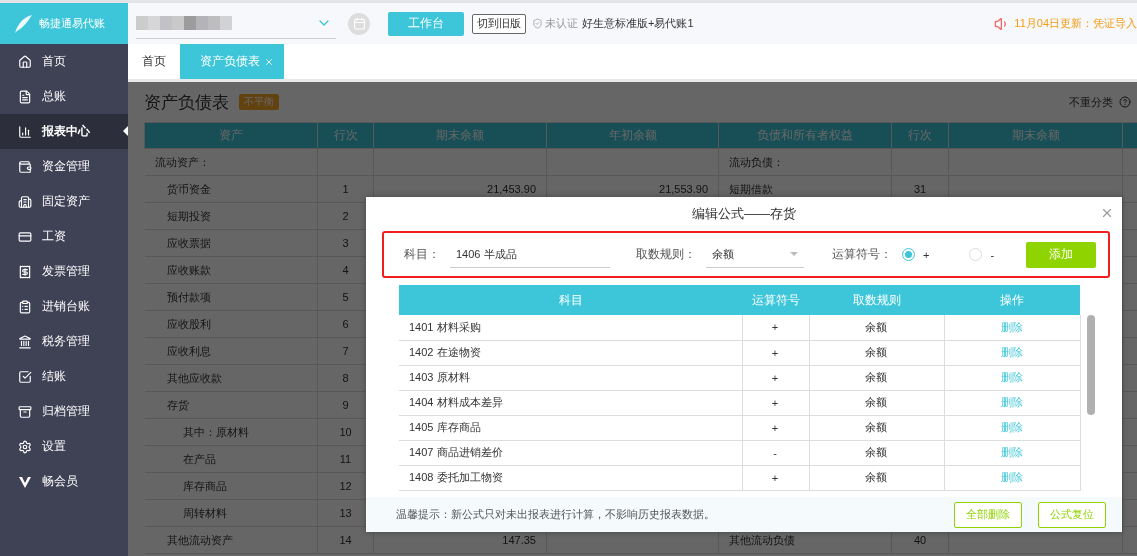 Image resolution: width=1137 pixels, height=556 pixels. I want to click on table-cell: 1403 原材料, so click(570, 377).